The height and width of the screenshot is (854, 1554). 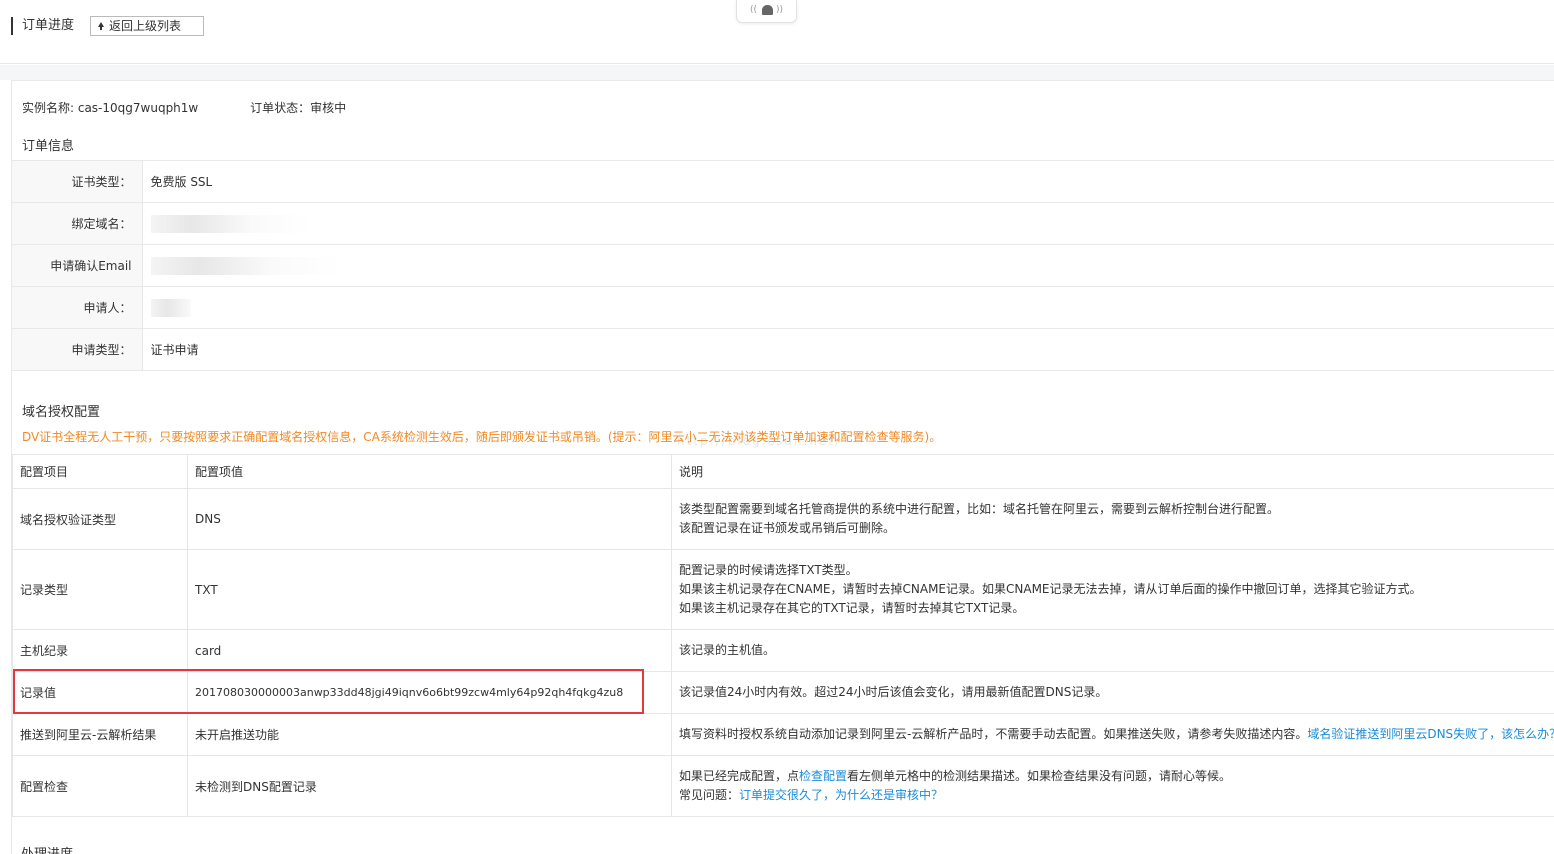 I want to click on config-value: card, so click(x=430, y=651).